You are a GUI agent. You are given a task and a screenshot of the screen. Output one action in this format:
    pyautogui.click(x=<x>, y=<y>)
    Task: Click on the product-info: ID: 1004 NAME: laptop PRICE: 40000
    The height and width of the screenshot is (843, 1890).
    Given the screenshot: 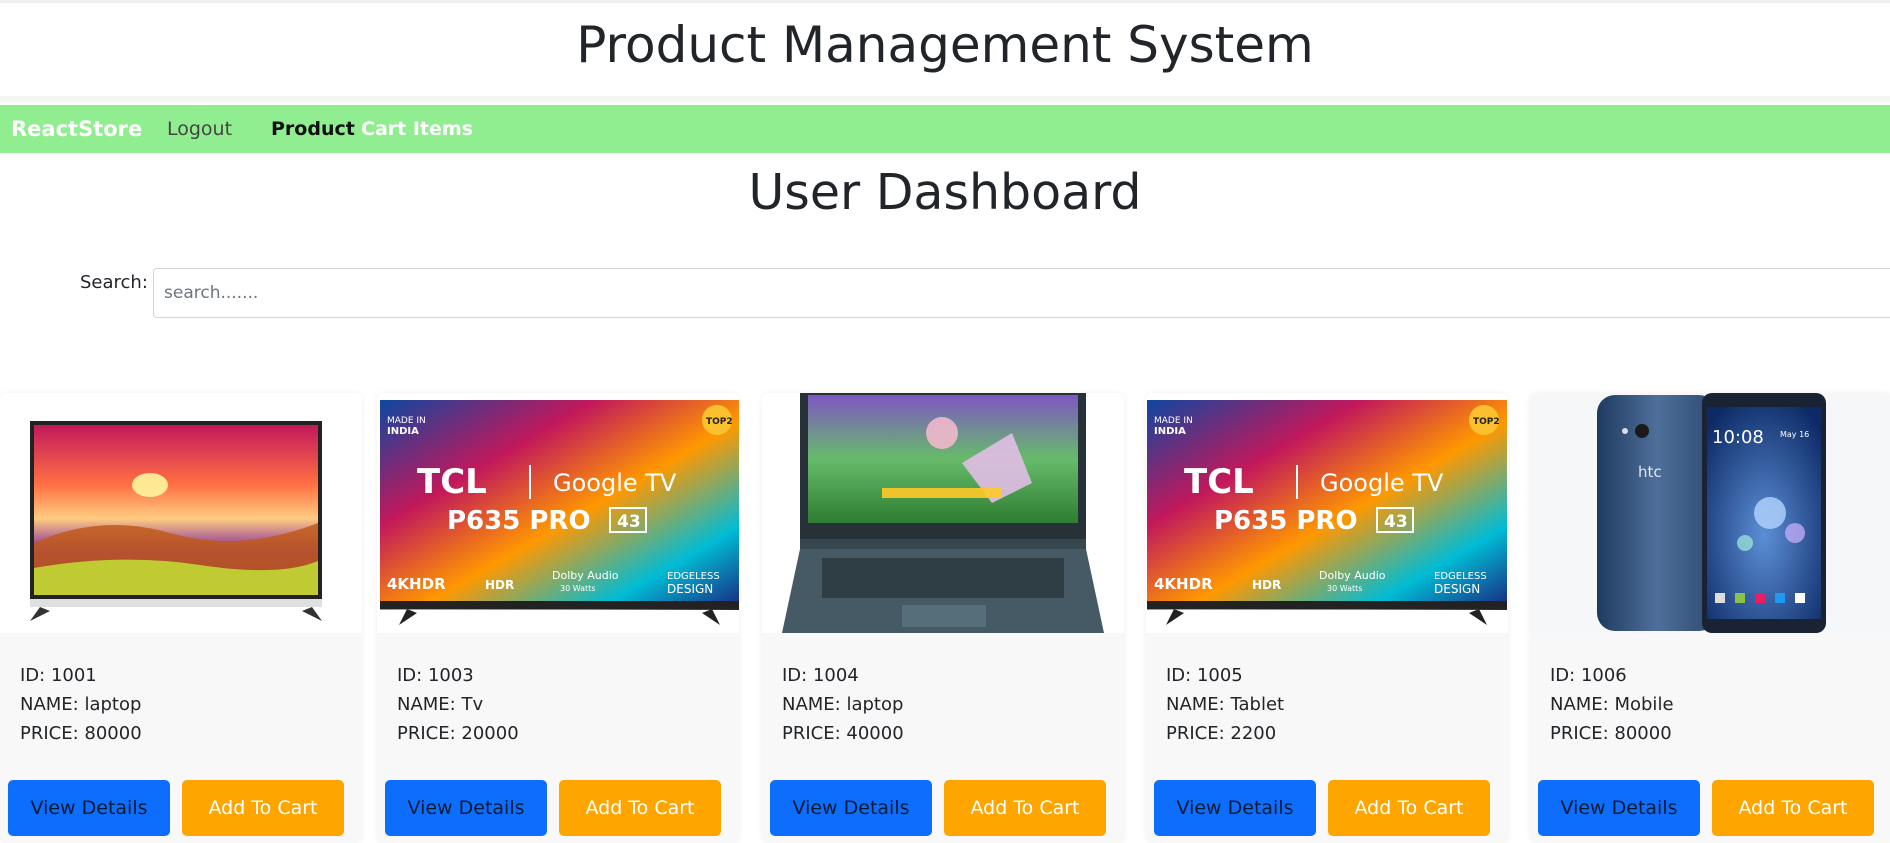 What is the action you would take?
    pyautogui.click(x=843, y=704)
    